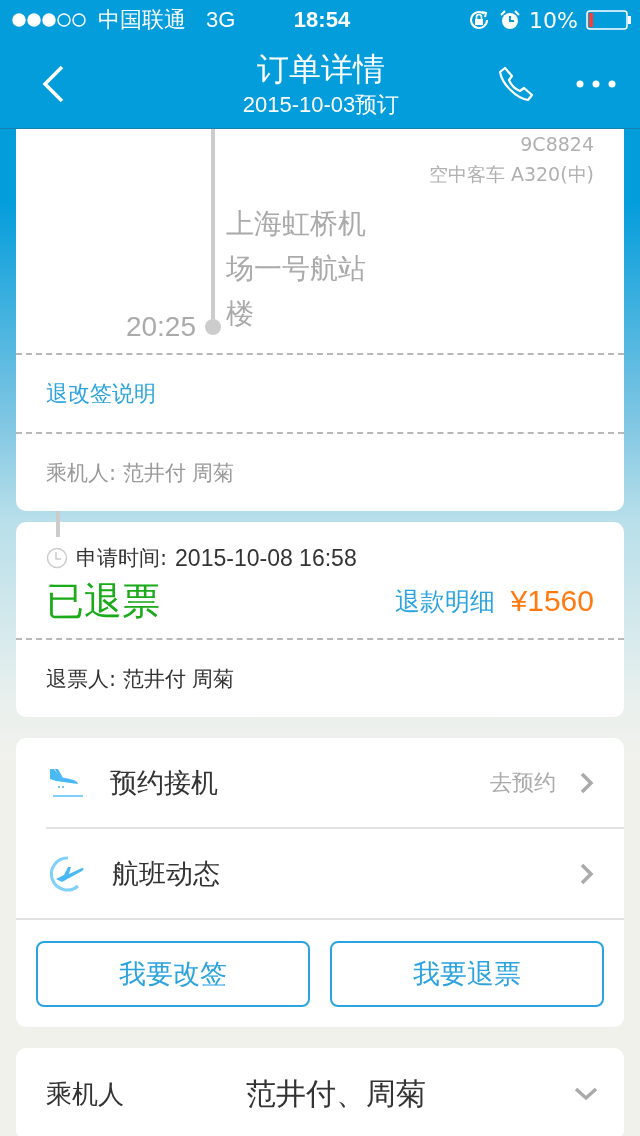 This screenshot has height=1136, width=640. What do you see at coordinates (553, 20) in the screenshot?
I see `battery-percent: 10%` at bounding box center [553, 20].